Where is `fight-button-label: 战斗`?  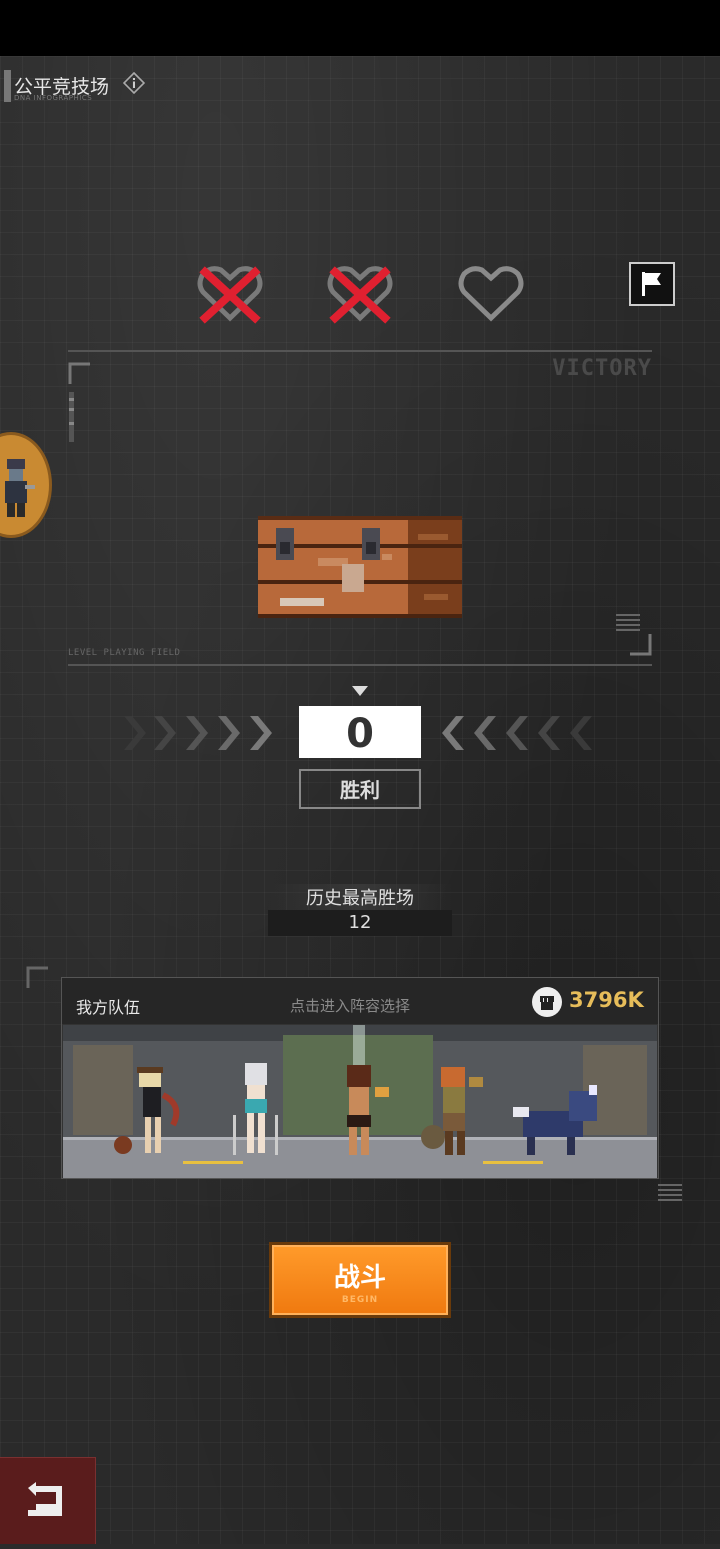 fight-button-label: 战斗 is located at coordinates (359, 1278).